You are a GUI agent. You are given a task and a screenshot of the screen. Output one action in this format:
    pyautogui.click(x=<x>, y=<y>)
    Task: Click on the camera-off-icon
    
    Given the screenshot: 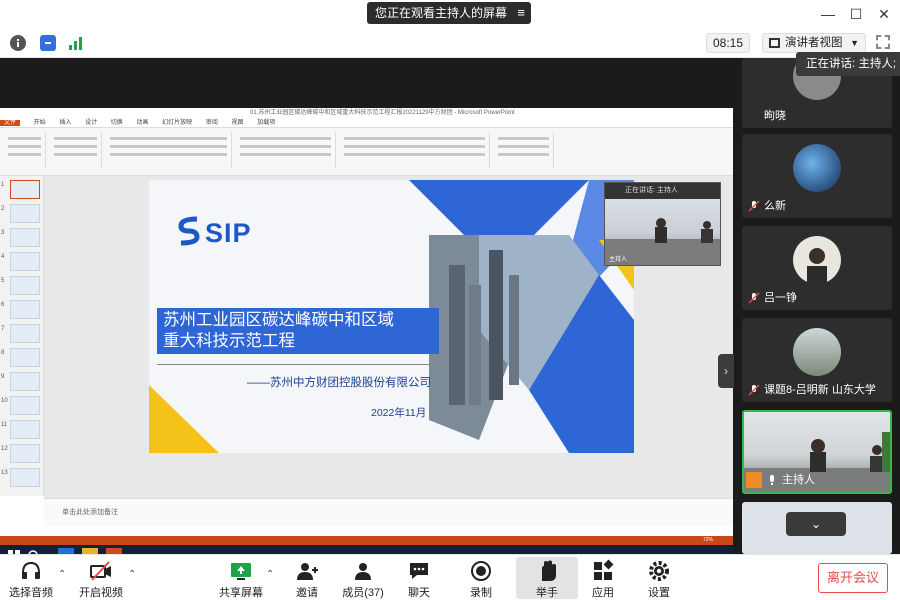 What is the action you would take?
    pyautogui.click(x=100, y=571)
    